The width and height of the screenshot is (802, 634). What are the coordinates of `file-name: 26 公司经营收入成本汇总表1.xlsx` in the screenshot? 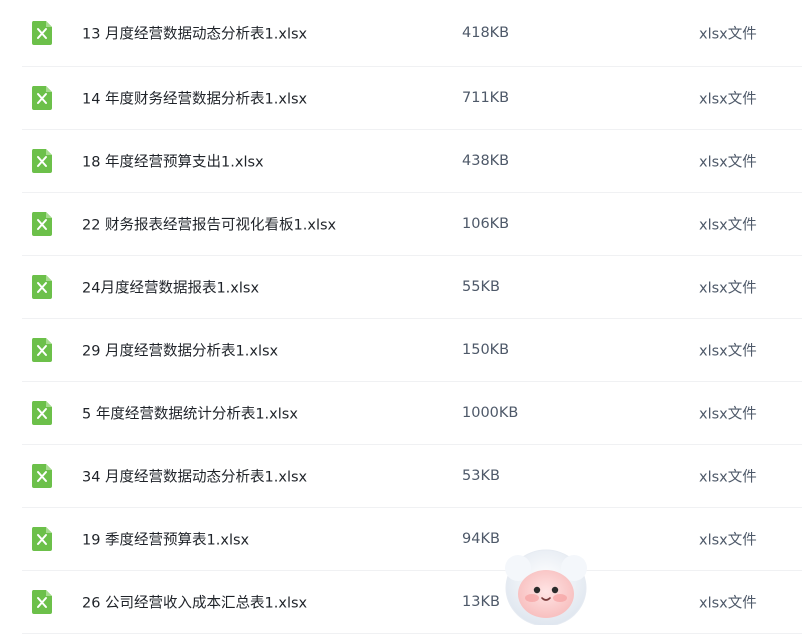 It's located at (194, 602).